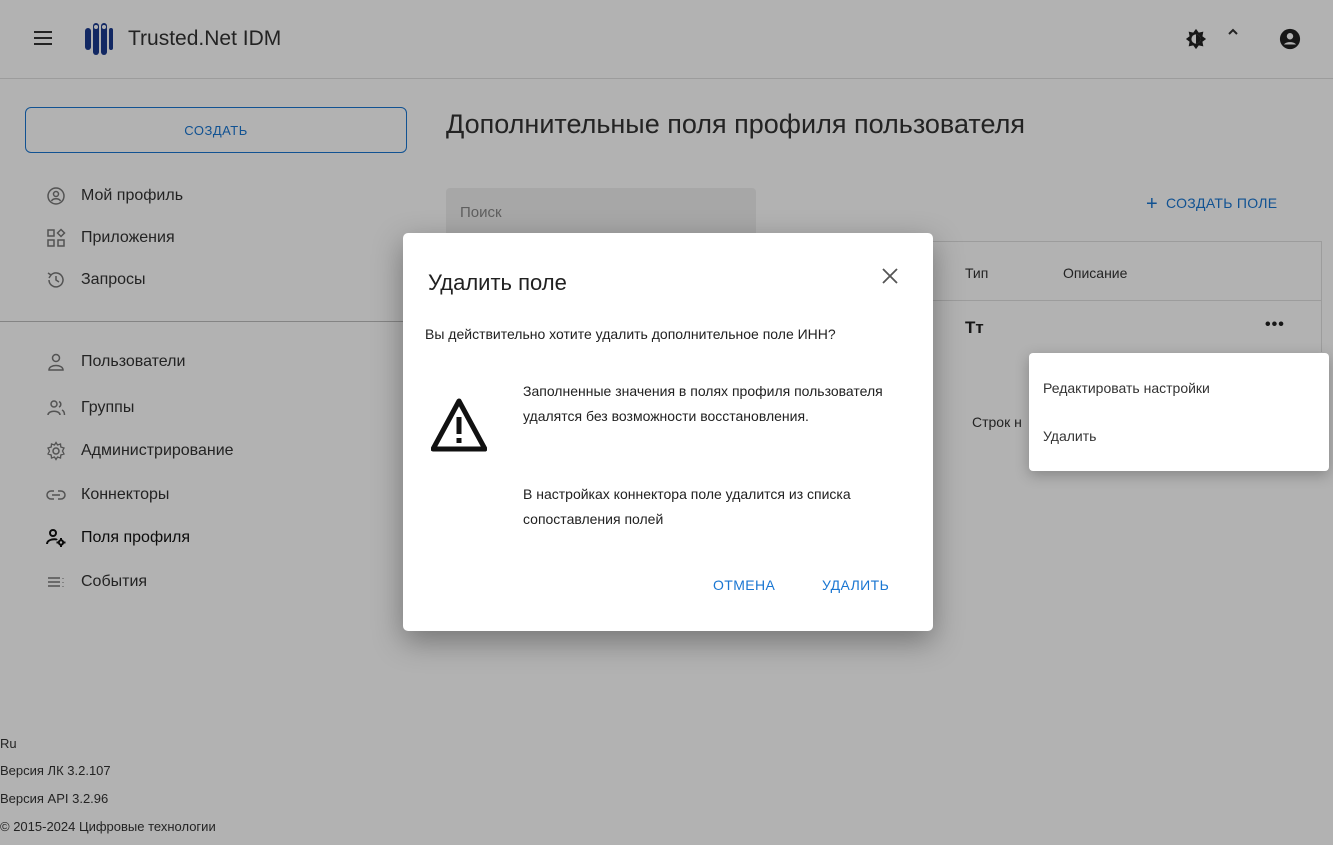  I want to click on cancel-button: ОТМЕНА, so click(744, 585).